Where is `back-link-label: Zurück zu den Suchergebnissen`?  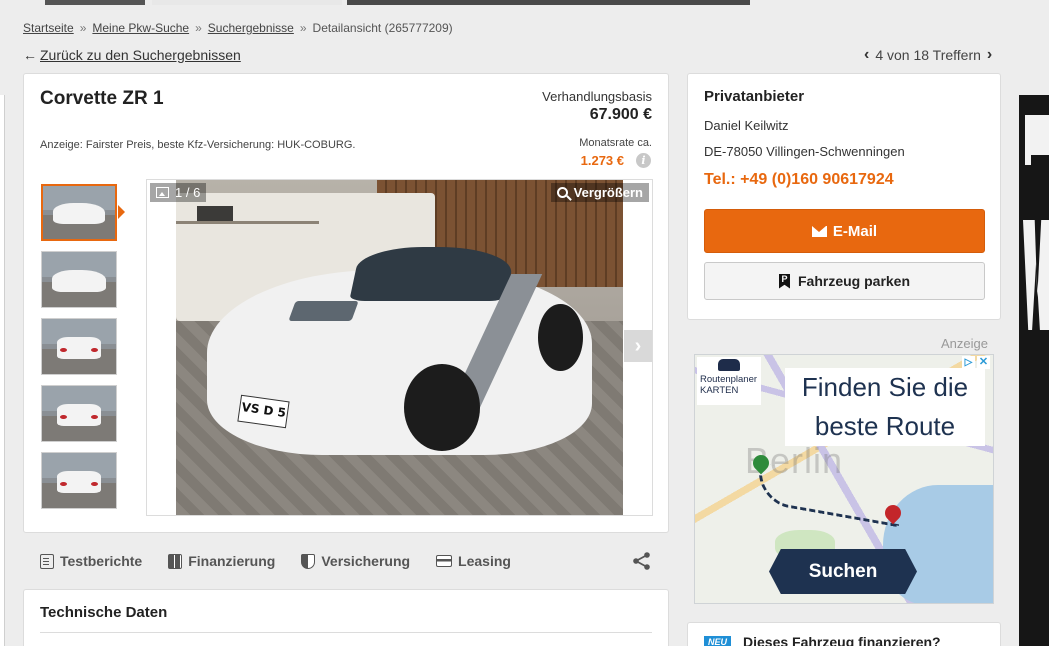 back-link-label: Zurück zu den Suchergebnissen is located at coordinates (140, 55).